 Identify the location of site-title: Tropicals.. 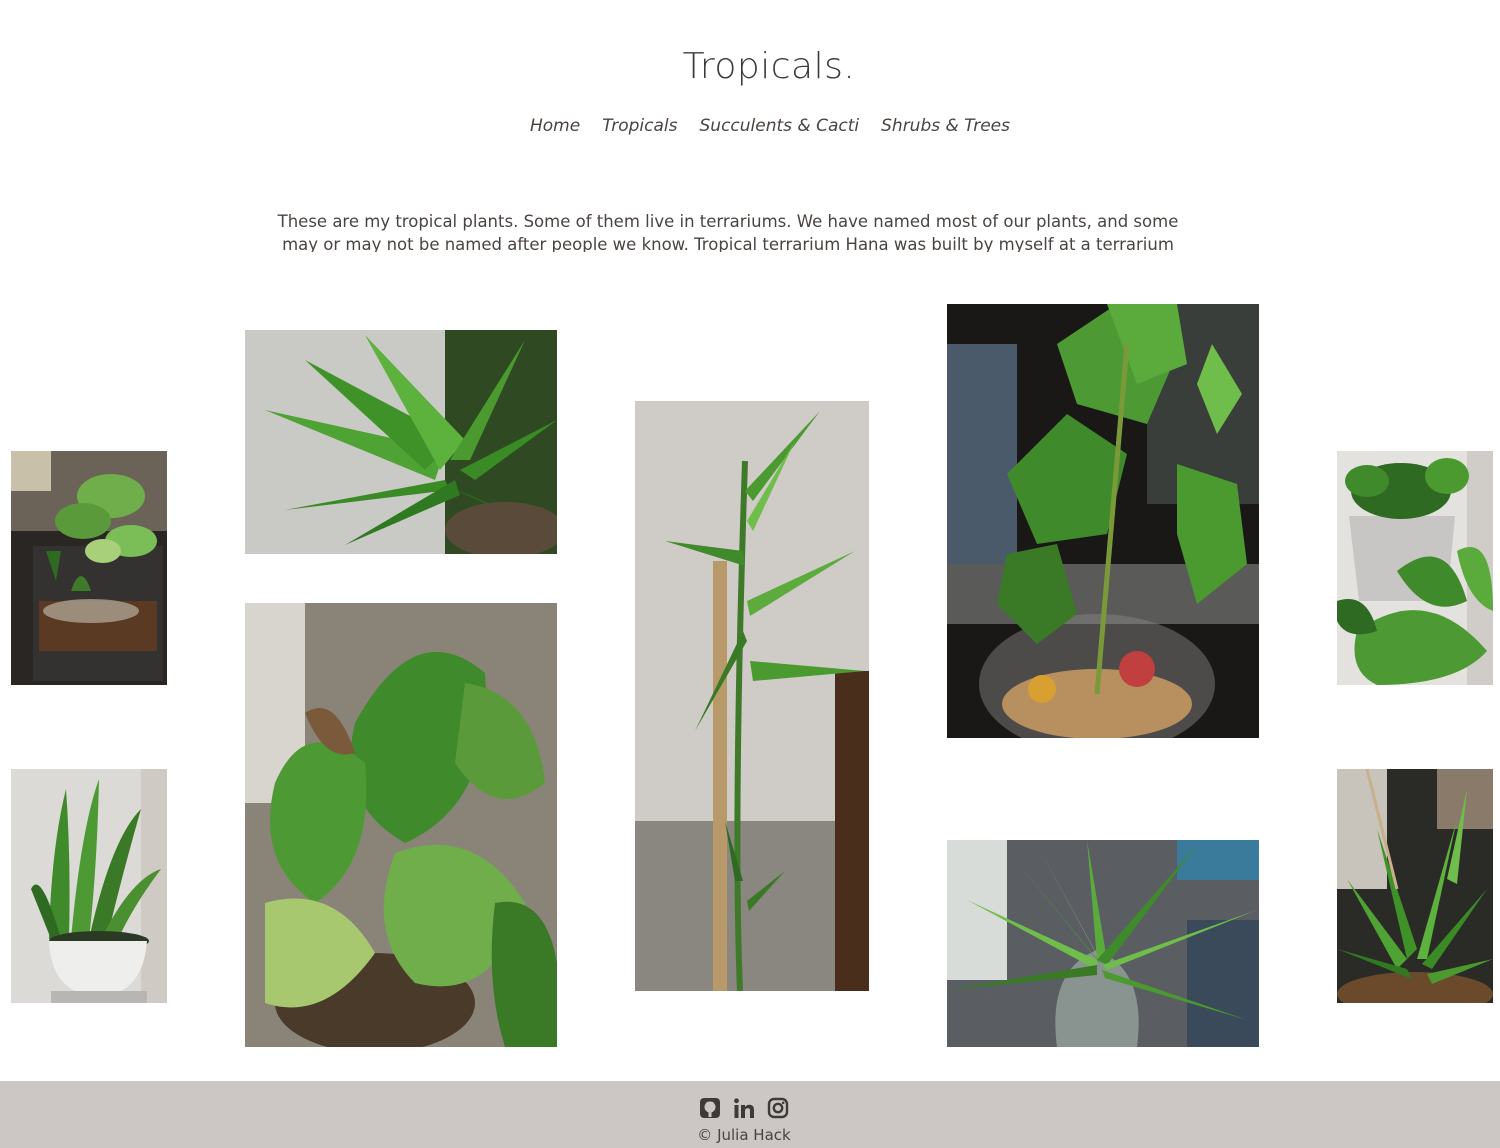
(750, 66).